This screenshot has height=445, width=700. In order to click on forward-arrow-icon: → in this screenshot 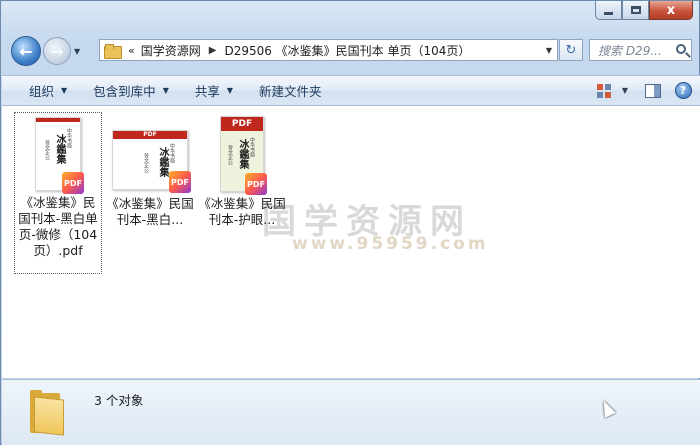, I will do `click(57, 51)`.